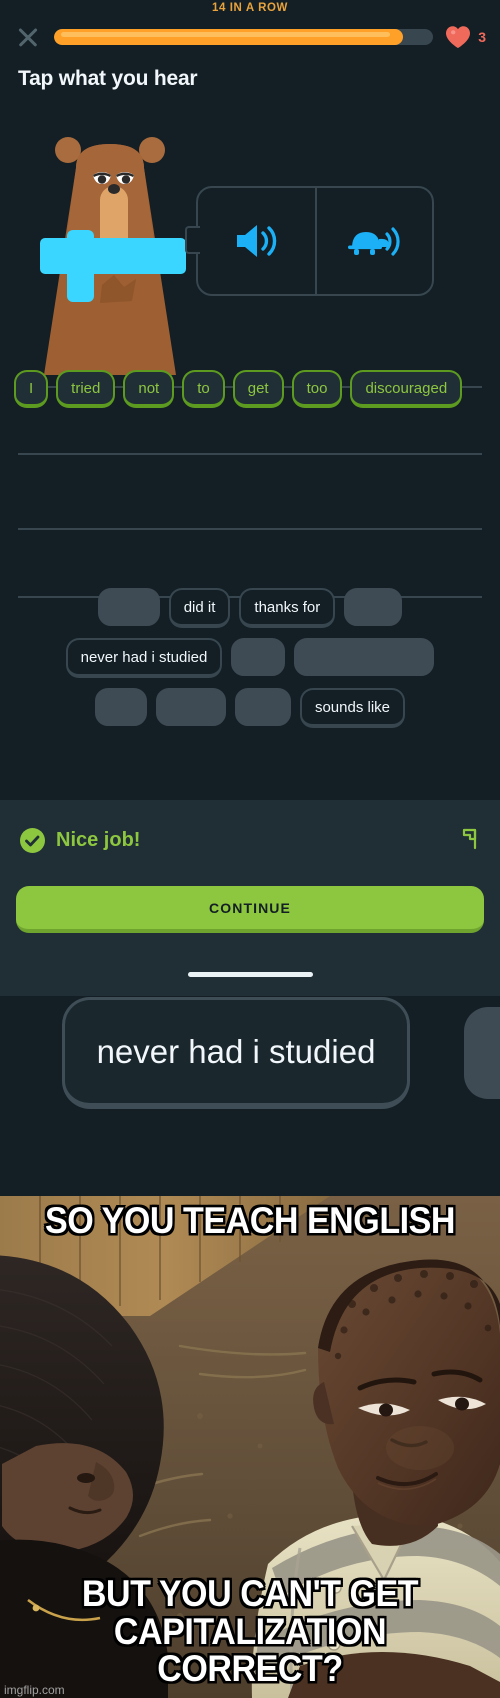 This screenshot has width=500, height=1698. I want to click on hearts-indicator: 3, so click(465, 37).